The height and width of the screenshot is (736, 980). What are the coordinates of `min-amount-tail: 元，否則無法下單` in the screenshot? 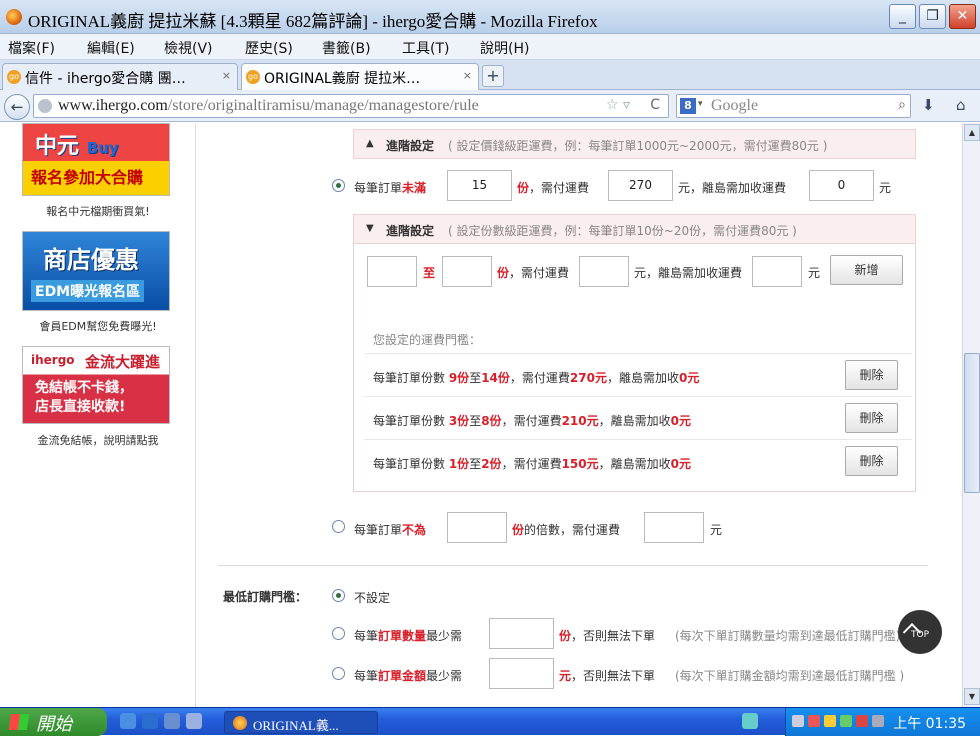 It's located at (607, 676).